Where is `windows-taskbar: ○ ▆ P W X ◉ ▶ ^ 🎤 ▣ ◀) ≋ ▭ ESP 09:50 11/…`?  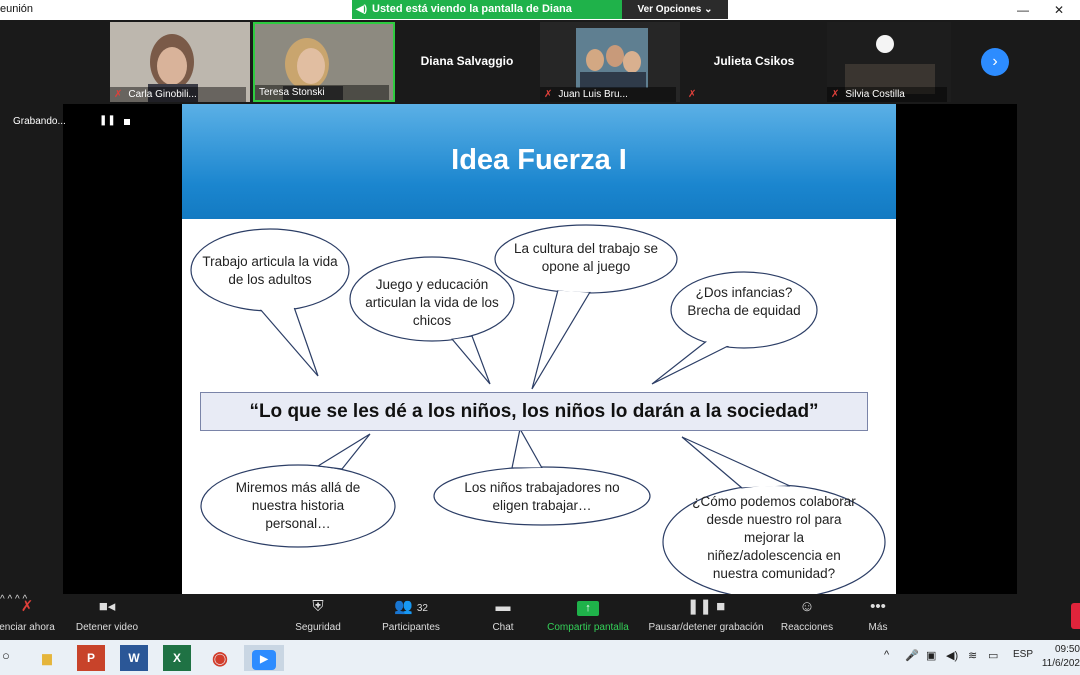 windows-taskbar: ○ ▆ P W X ◉ ▶ ^ 🎤 ▣ ◀) ≋ ▭ ESP 09:50 11/… is located at coordinates (540, 657).